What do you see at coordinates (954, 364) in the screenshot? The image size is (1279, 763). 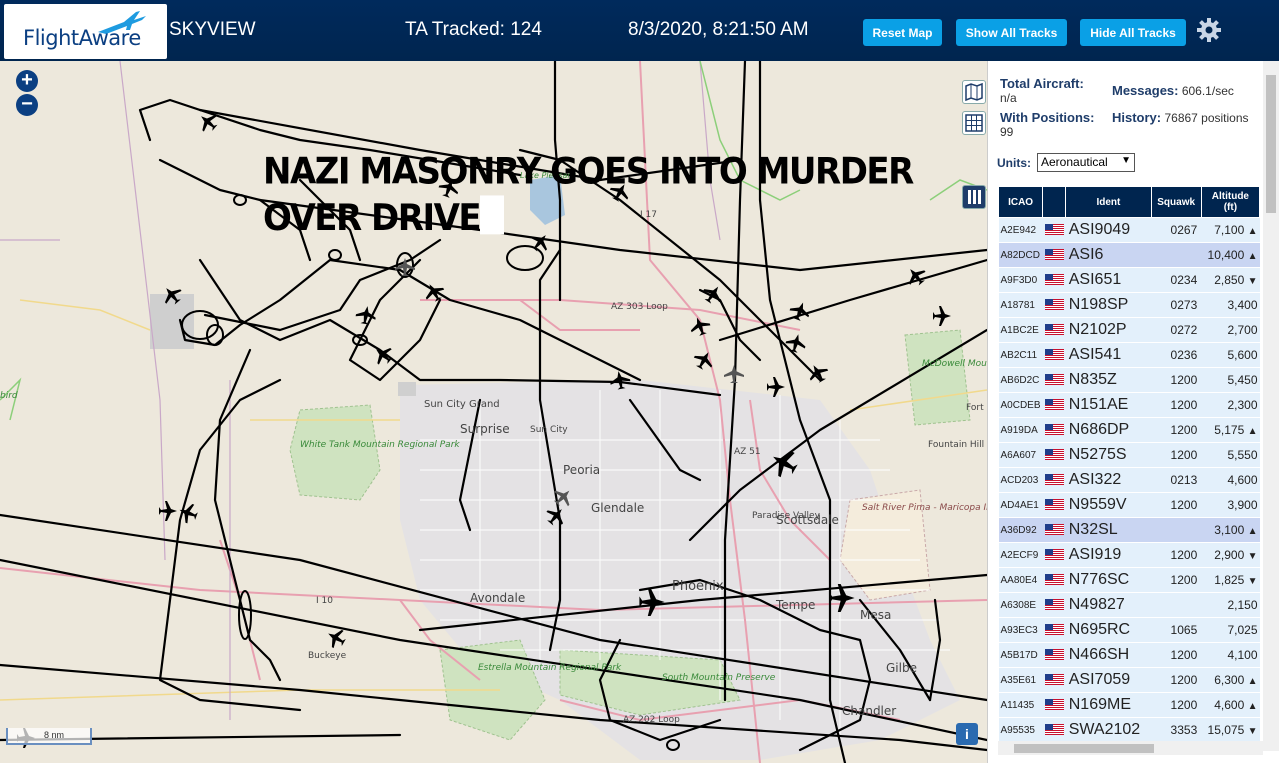 I see `map-label-mcdowell: McDowell Mountain Regional Park` at bounding box center [954, 364].